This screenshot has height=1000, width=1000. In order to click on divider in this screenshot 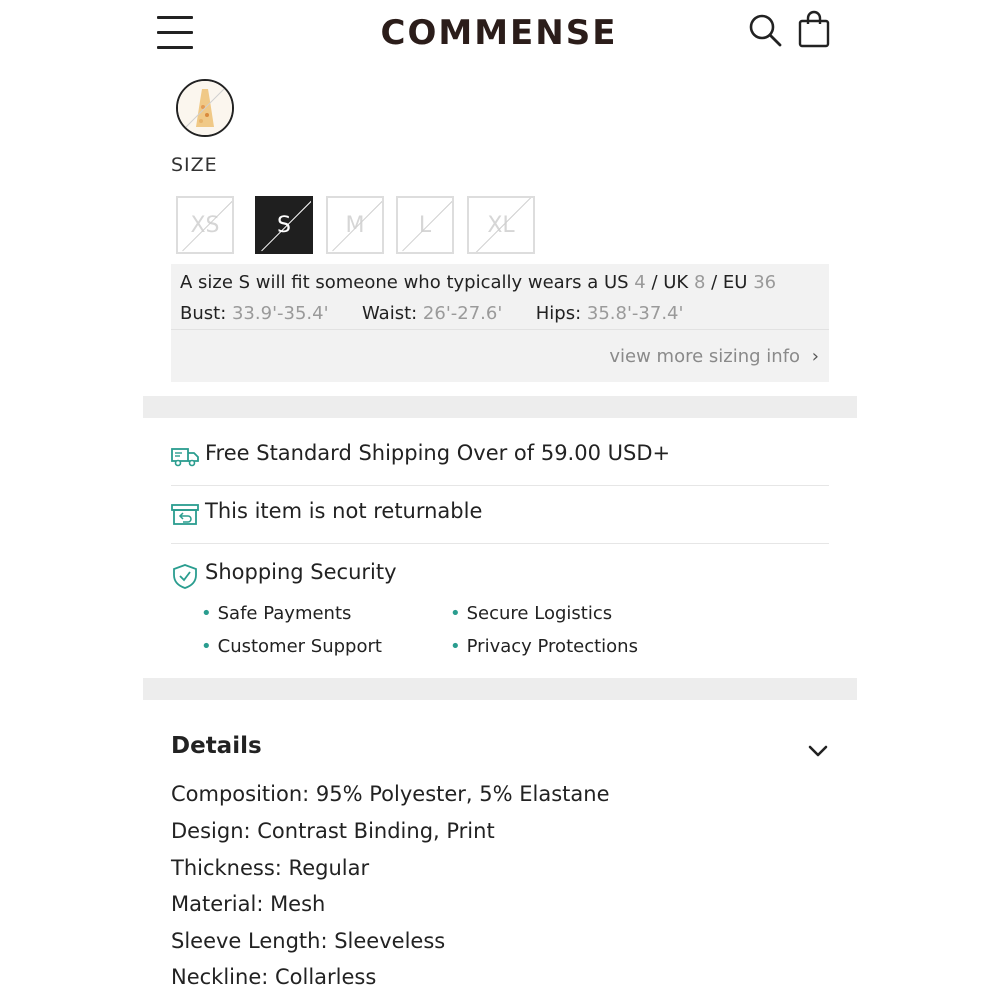, I will do `click(500, 329)`.